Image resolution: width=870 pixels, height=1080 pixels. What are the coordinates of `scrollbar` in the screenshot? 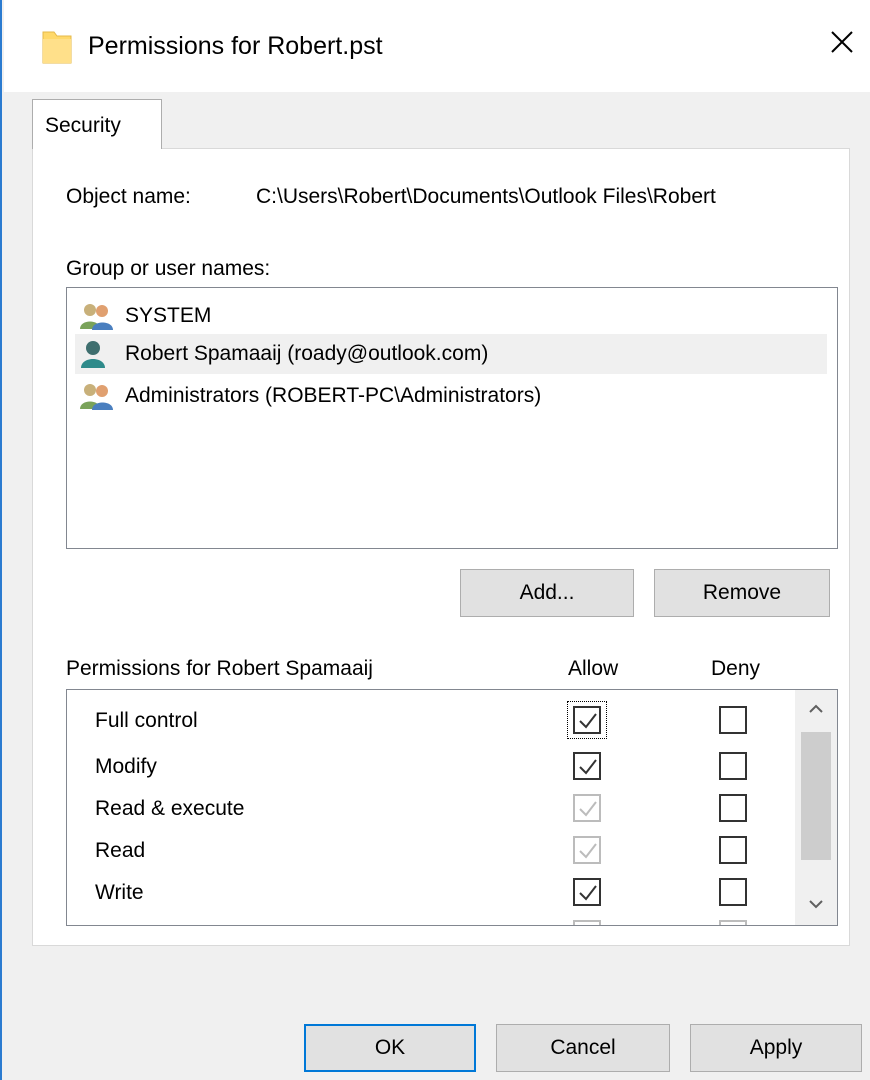 It's located at (816, 807).